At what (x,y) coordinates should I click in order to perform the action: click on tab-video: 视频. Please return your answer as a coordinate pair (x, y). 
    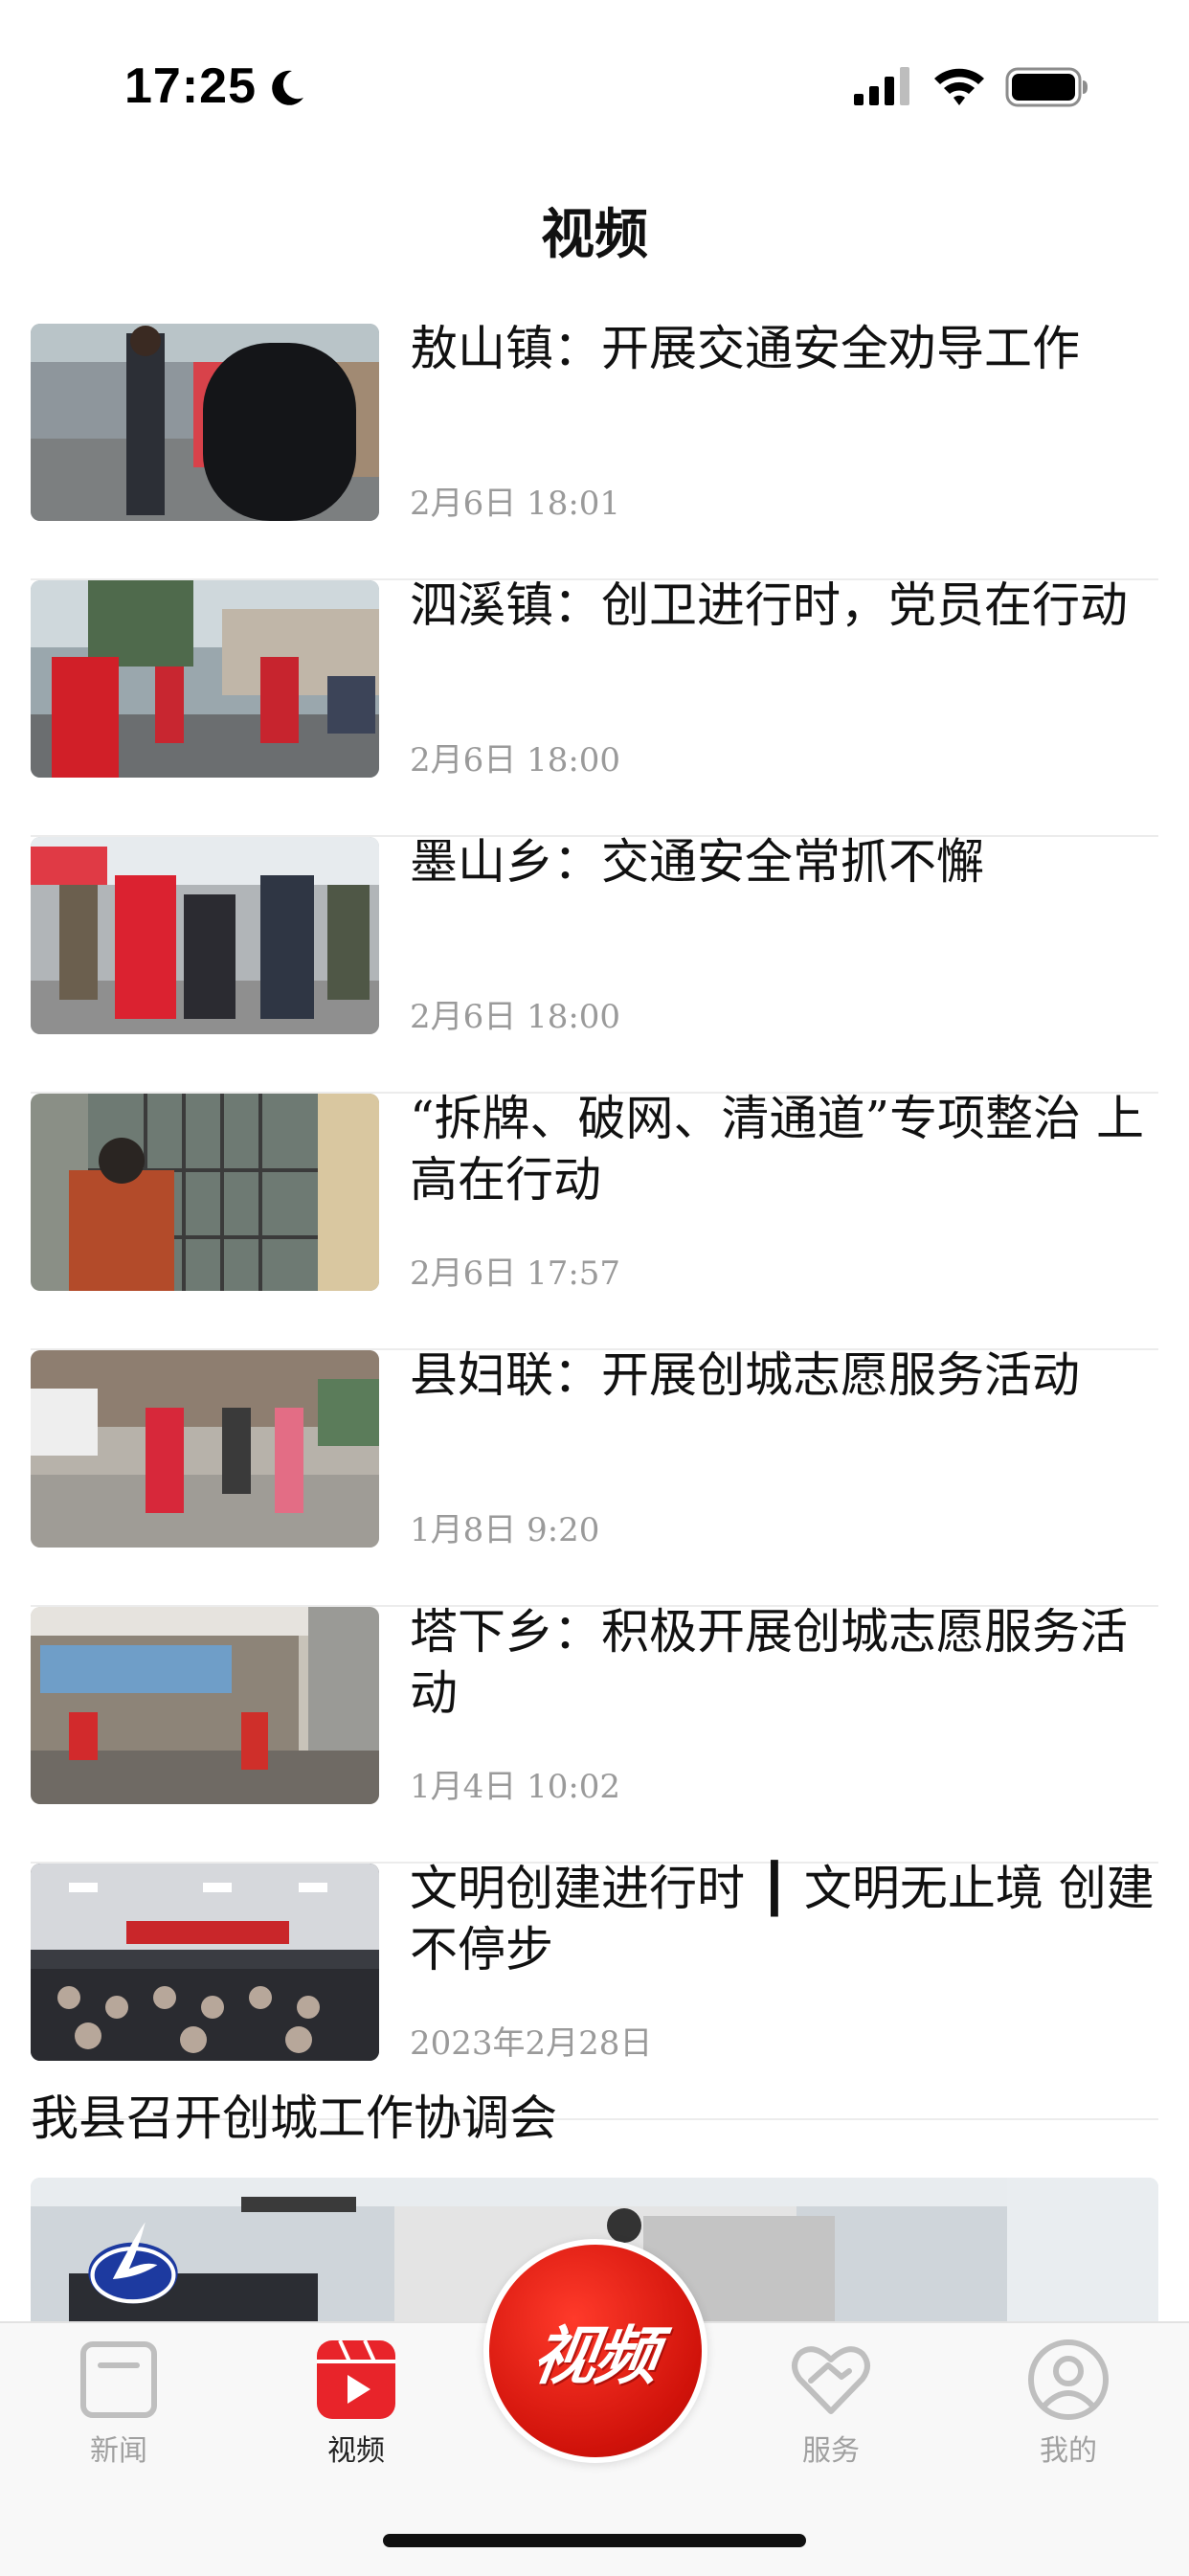
    Looking at the image, I should click on (356, 2404).